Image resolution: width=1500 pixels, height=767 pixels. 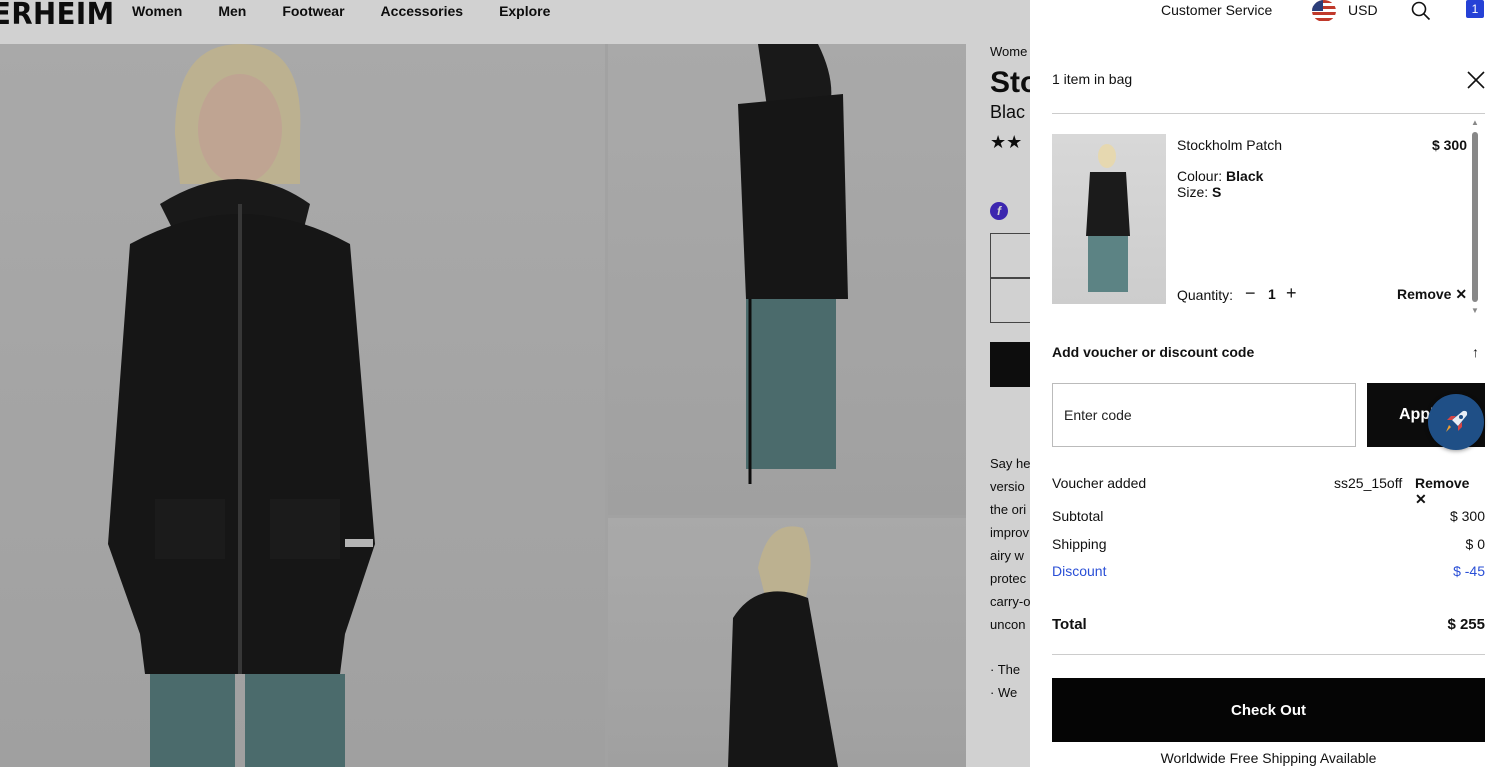 I want to click on voucher-added-label: Voucher added, so click(x=1099, y=483).